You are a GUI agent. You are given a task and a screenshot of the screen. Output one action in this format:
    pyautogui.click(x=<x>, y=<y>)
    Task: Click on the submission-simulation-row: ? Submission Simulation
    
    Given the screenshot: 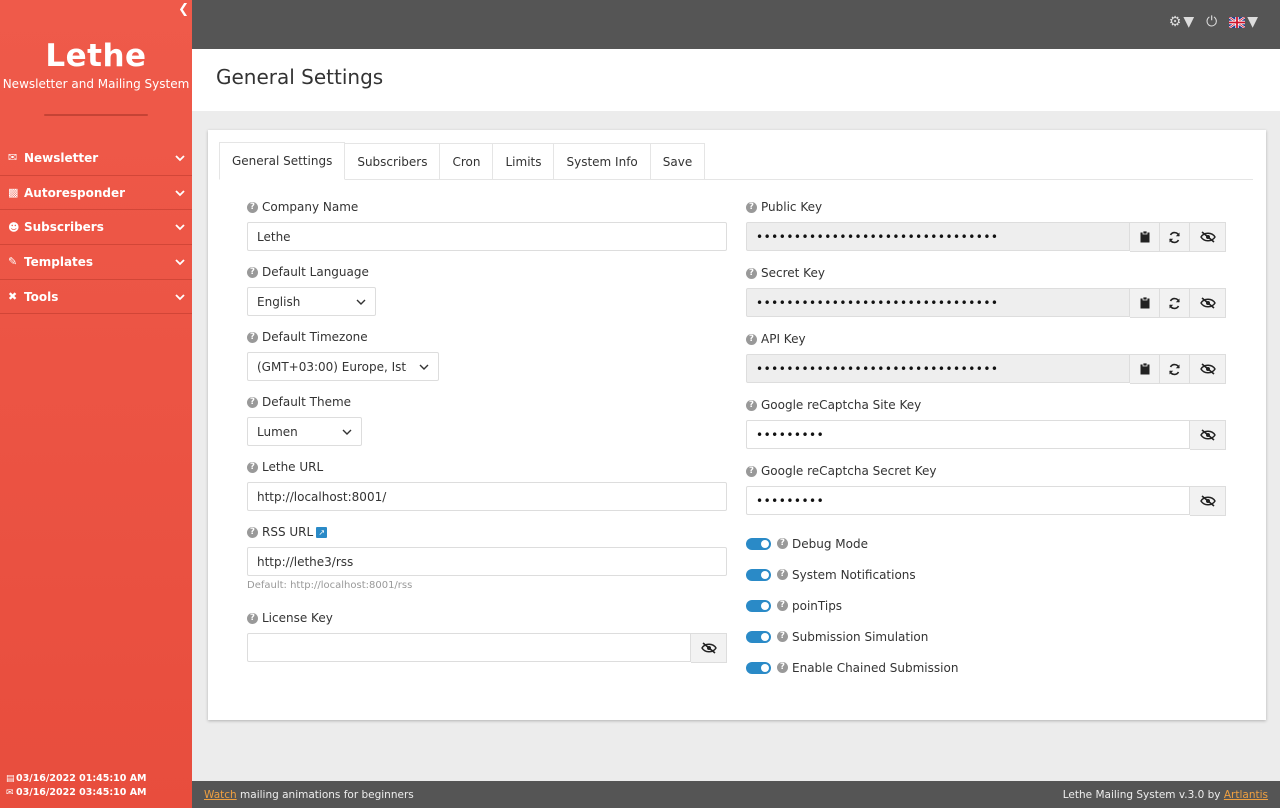 What is the action you would take?
    pyautogui.click(x=986, y=636)
    